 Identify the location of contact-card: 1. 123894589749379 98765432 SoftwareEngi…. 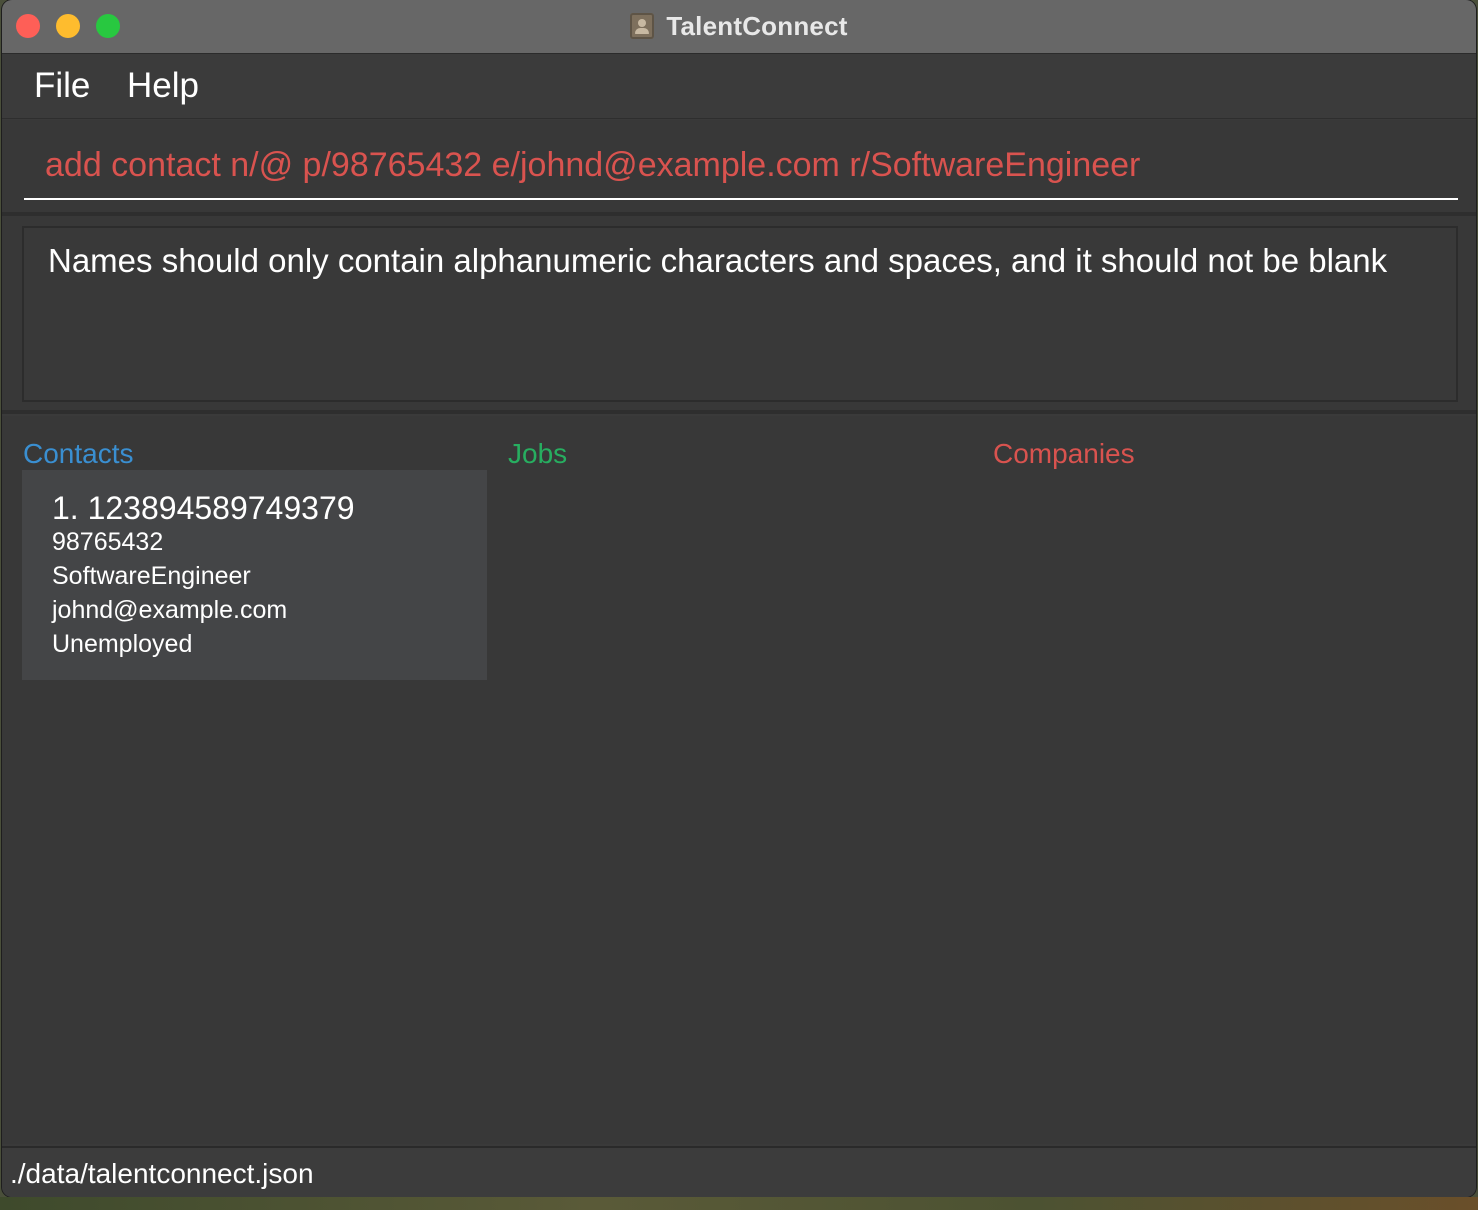
(254, 575).